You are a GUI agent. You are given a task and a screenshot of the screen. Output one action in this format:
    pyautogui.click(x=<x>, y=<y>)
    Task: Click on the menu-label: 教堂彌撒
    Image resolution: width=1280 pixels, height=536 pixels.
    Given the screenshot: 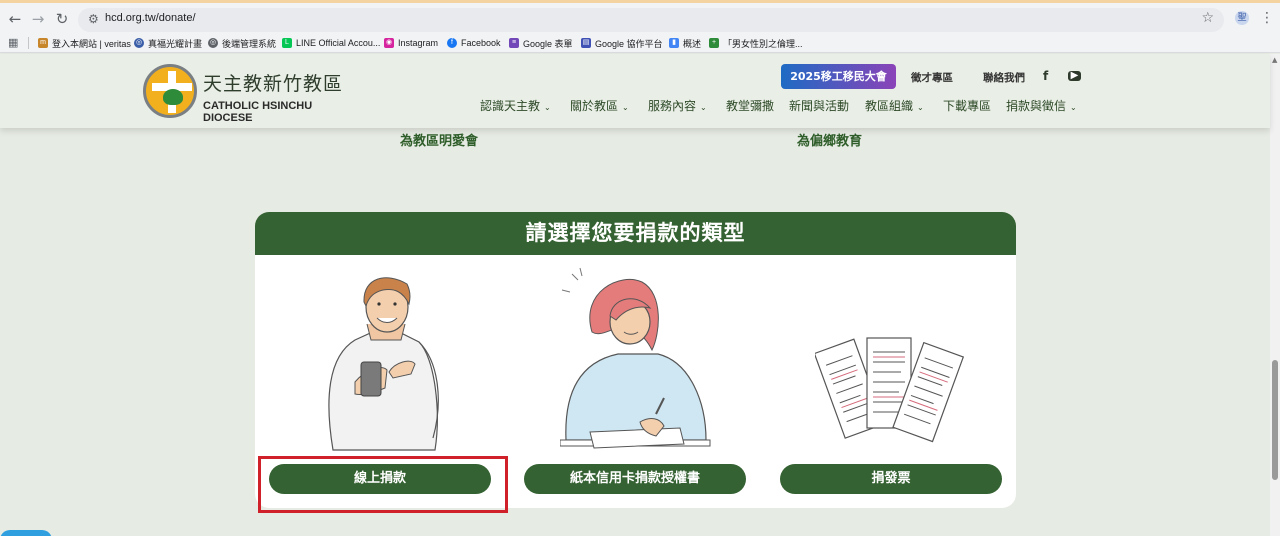 What is the action you would take?
    pyautogui.click(x=750, y=106)
    